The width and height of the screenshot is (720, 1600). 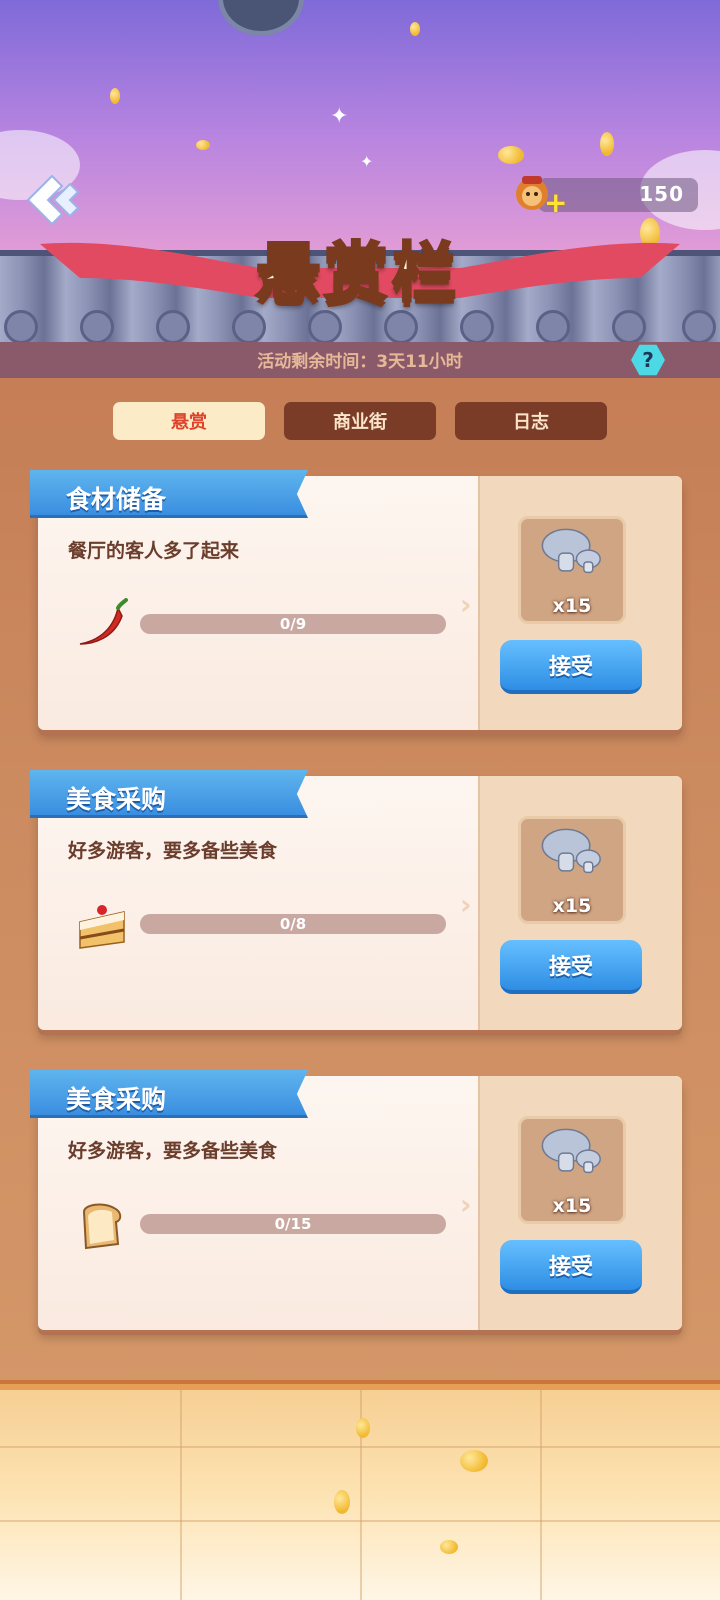 I want to click on quest-card: 美食采购 好多游客，要多备些美食 0/8 › x15 接受, so click(x=356, y=900).